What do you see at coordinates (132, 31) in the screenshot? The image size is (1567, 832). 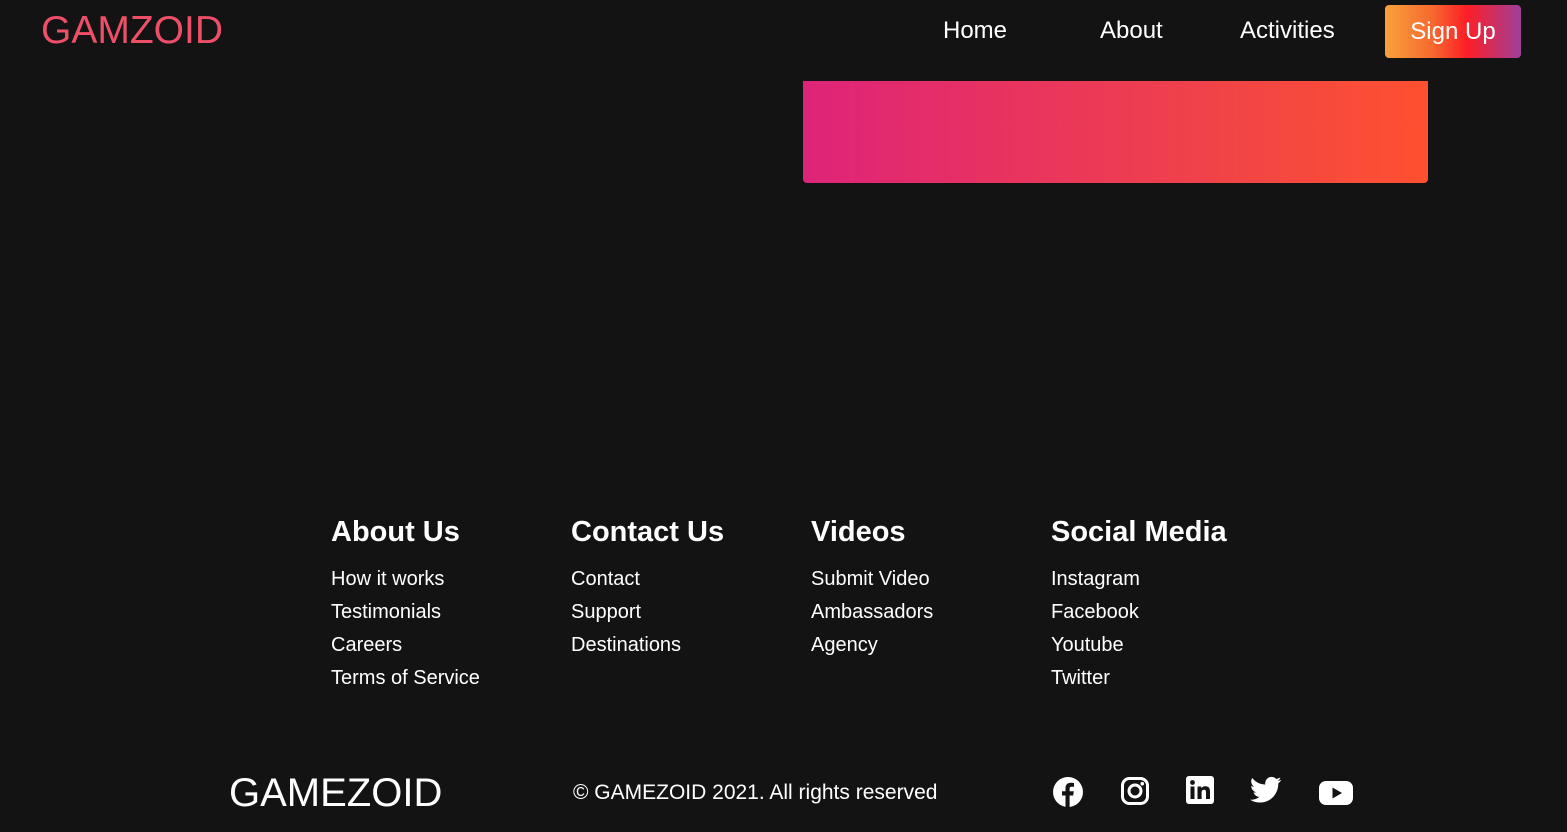 I see `logo: GAMZOID` at bounding box center [132, 31].